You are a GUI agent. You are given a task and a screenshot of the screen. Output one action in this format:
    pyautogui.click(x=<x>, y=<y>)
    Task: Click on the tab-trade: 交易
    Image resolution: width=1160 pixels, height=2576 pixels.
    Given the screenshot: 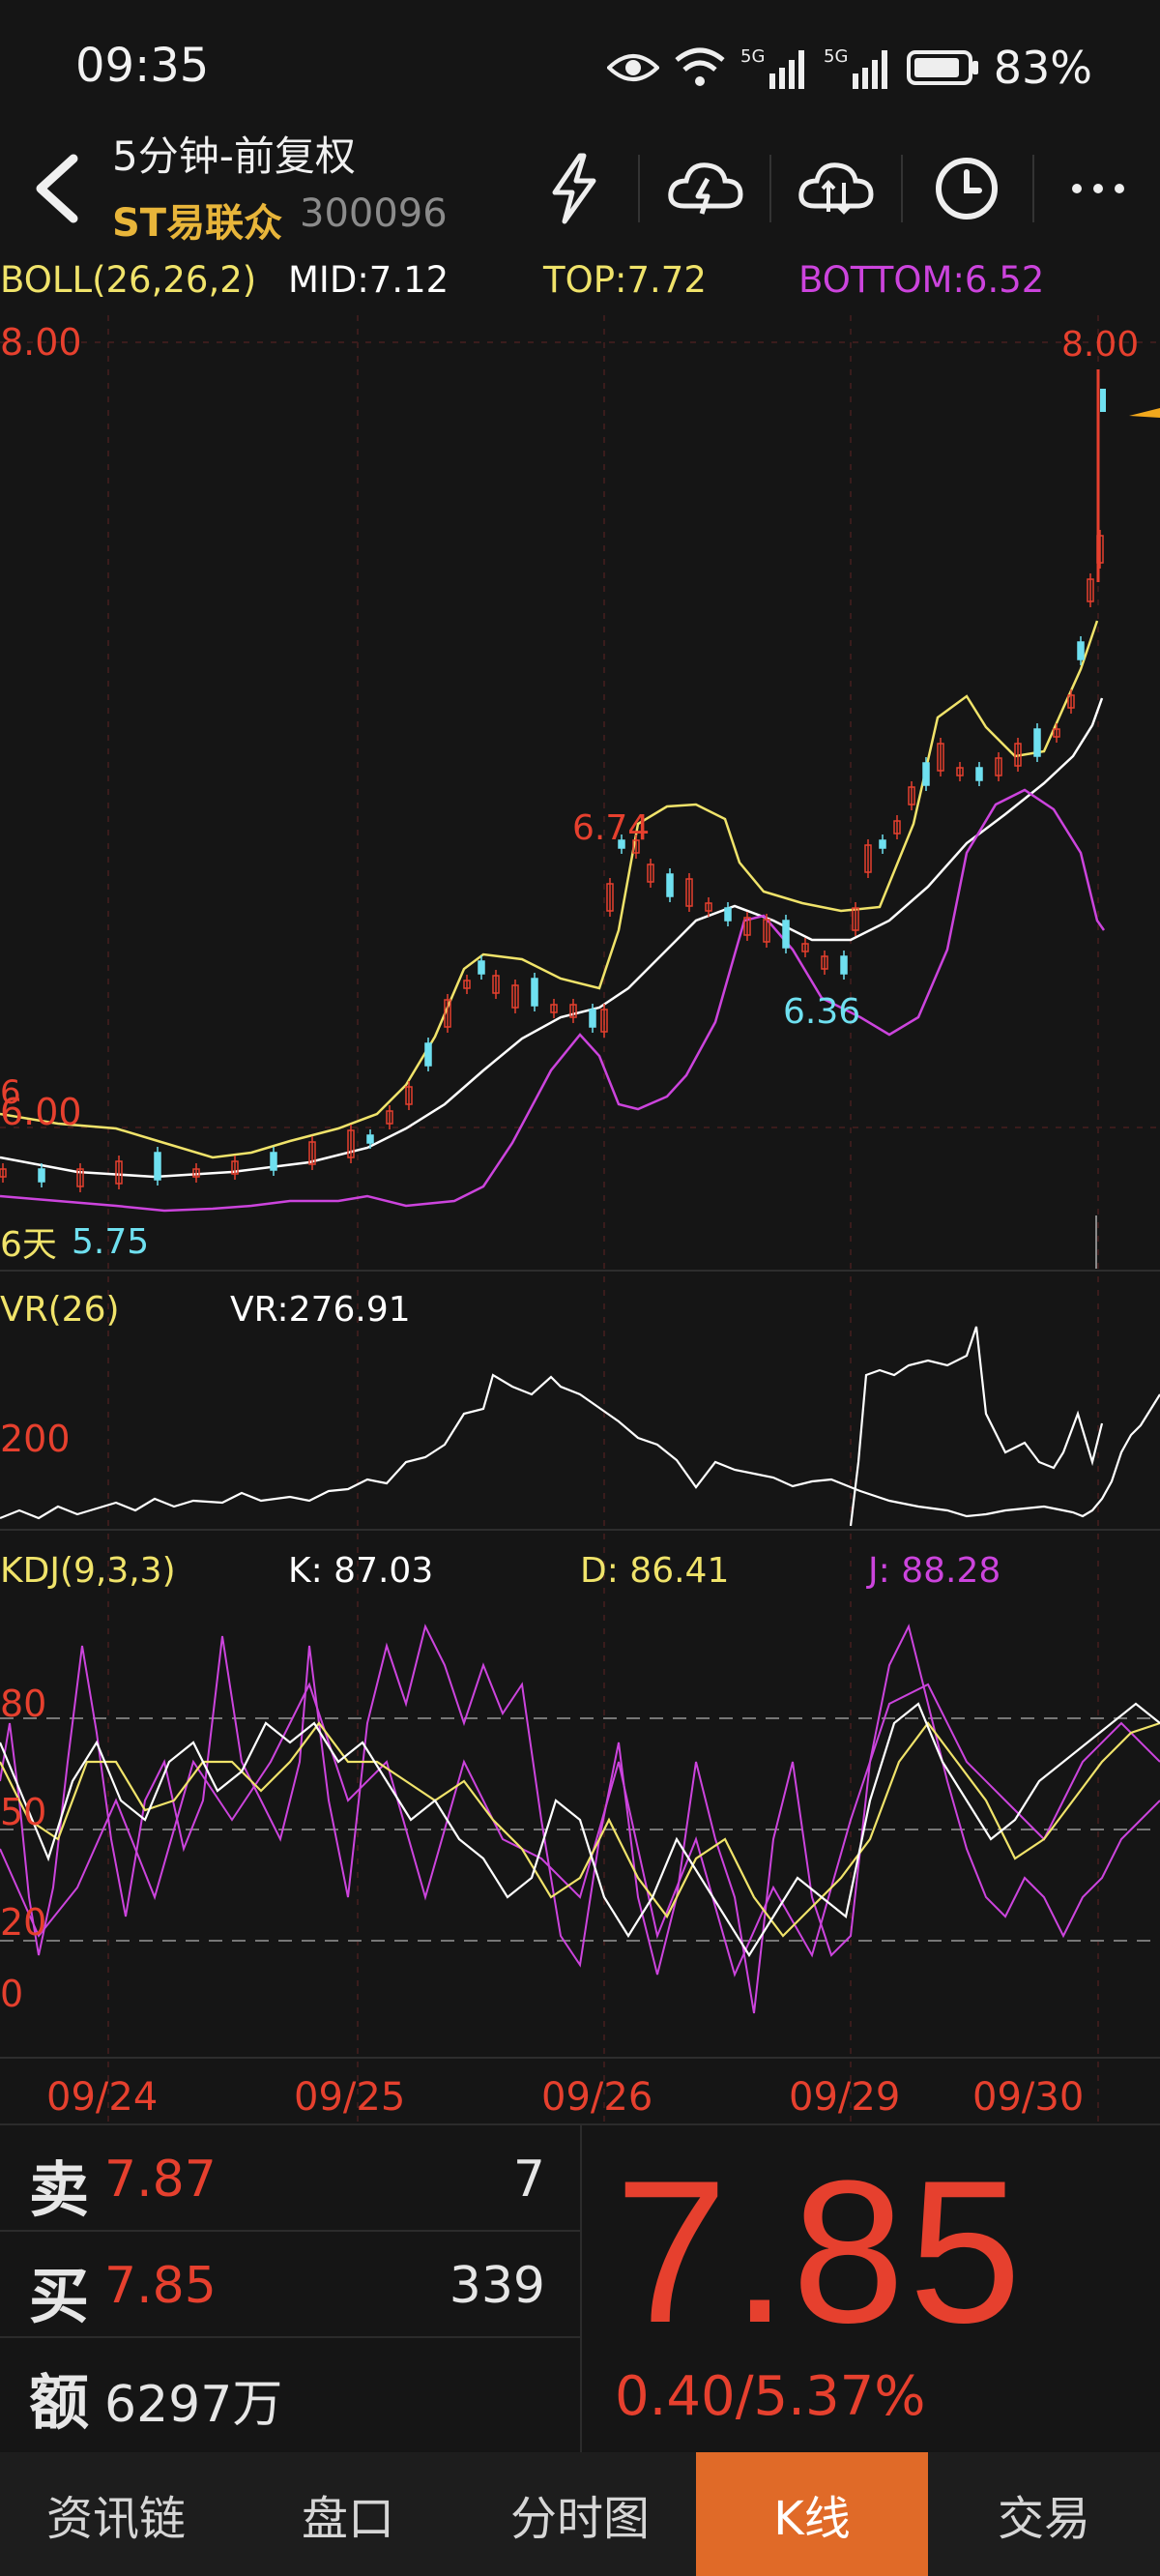 What is the action you would take?
    pyautogui.click(x=1044, y=2514)
    